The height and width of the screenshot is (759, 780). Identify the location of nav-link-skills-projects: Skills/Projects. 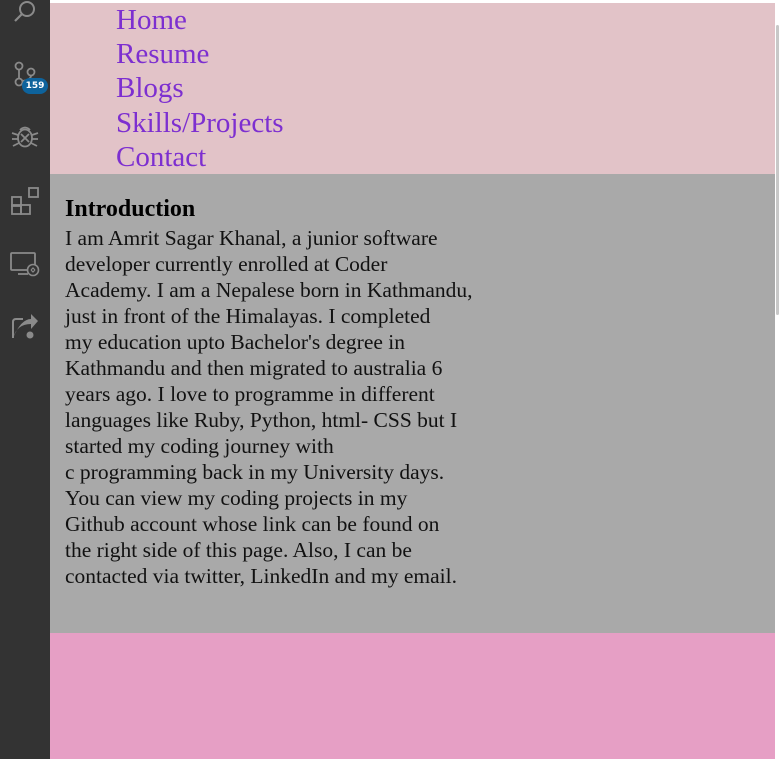
(200, 123).